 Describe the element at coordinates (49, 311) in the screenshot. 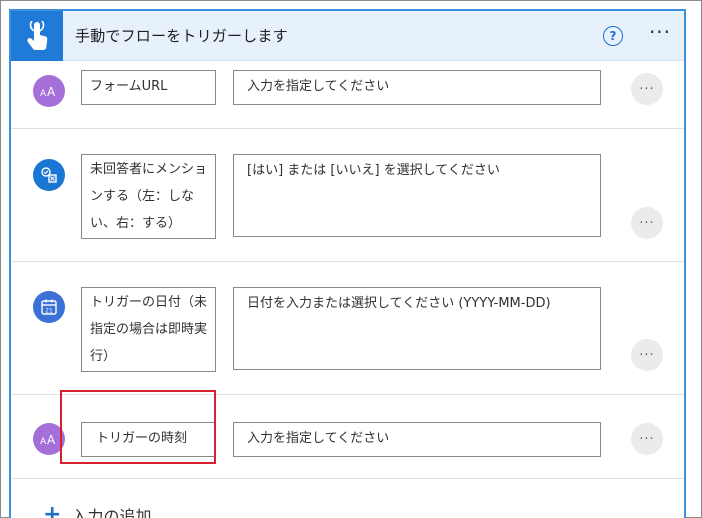

I see `calendar-day-number: 21` at that location.